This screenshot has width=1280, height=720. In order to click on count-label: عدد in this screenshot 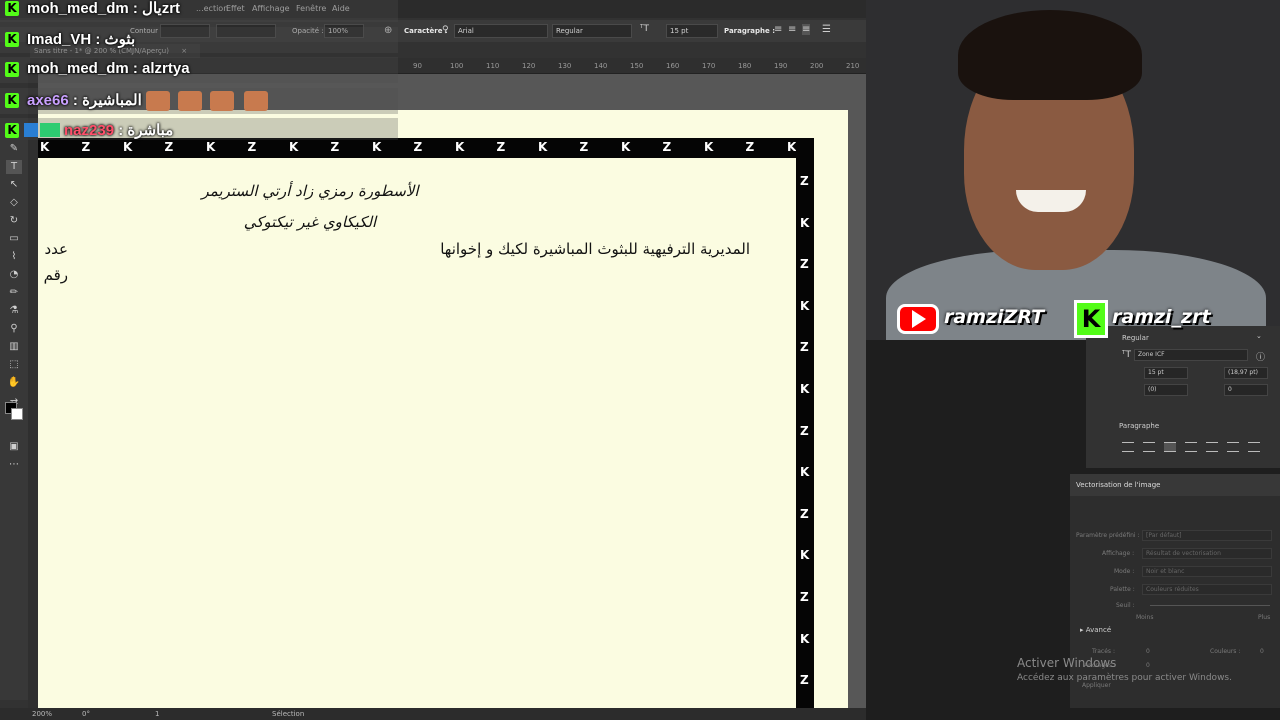, I will do `click(53, 249)`.